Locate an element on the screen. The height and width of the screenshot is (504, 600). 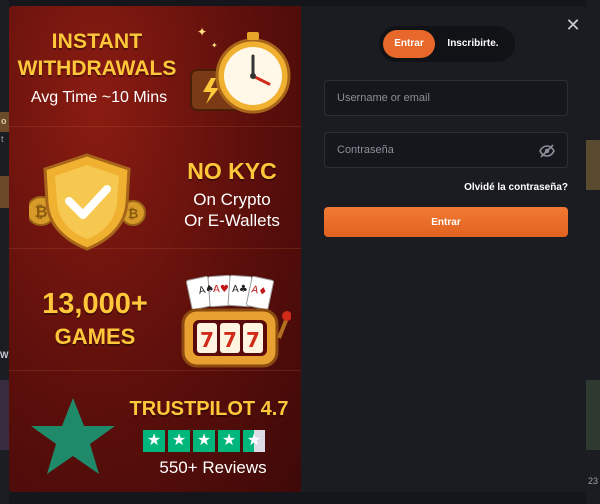
close-icon: ✕ is located at coordinates (573, 25).